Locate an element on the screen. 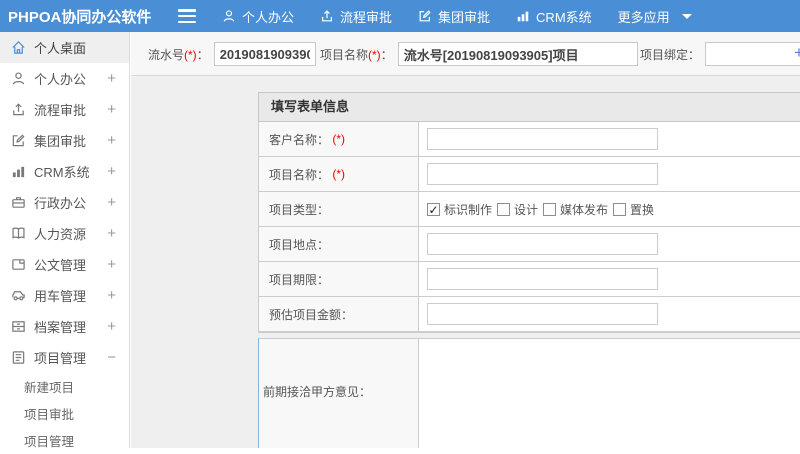  serial-input is located at coordinates (264, 54).